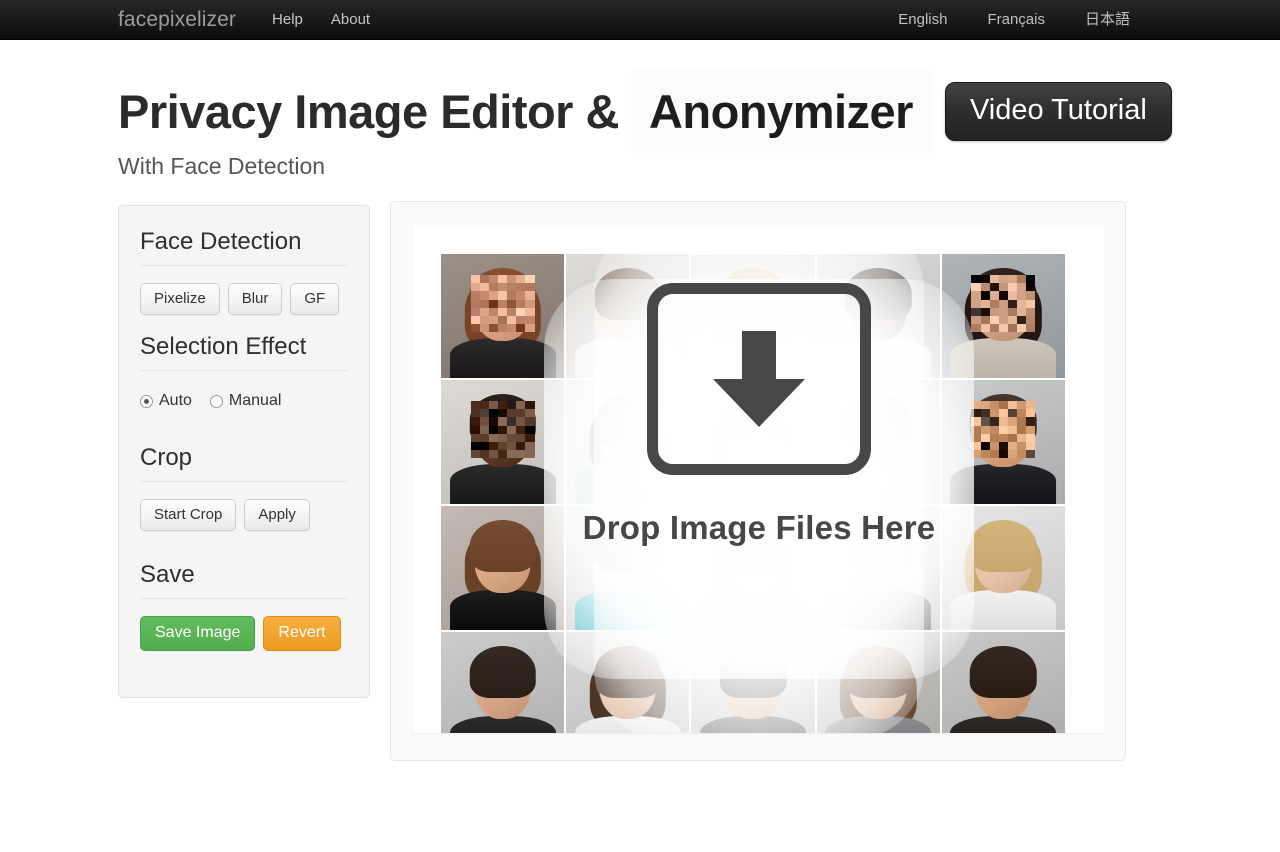 The height and width of the screenshot is (852, 1280). Describe the element at coordinates (287, 19) in the screenshot. I see `nav-link-help: Help` at that location.